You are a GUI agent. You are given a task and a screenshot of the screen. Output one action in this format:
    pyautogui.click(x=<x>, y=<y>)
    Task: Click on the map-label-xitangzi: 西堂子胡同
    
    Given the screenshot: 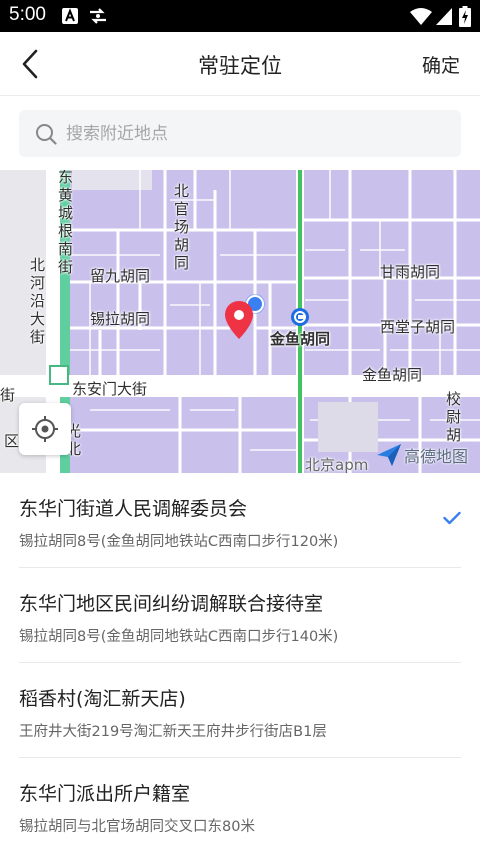 What is the action you would take?
    pyautogui.click(x=418, y=327)
    